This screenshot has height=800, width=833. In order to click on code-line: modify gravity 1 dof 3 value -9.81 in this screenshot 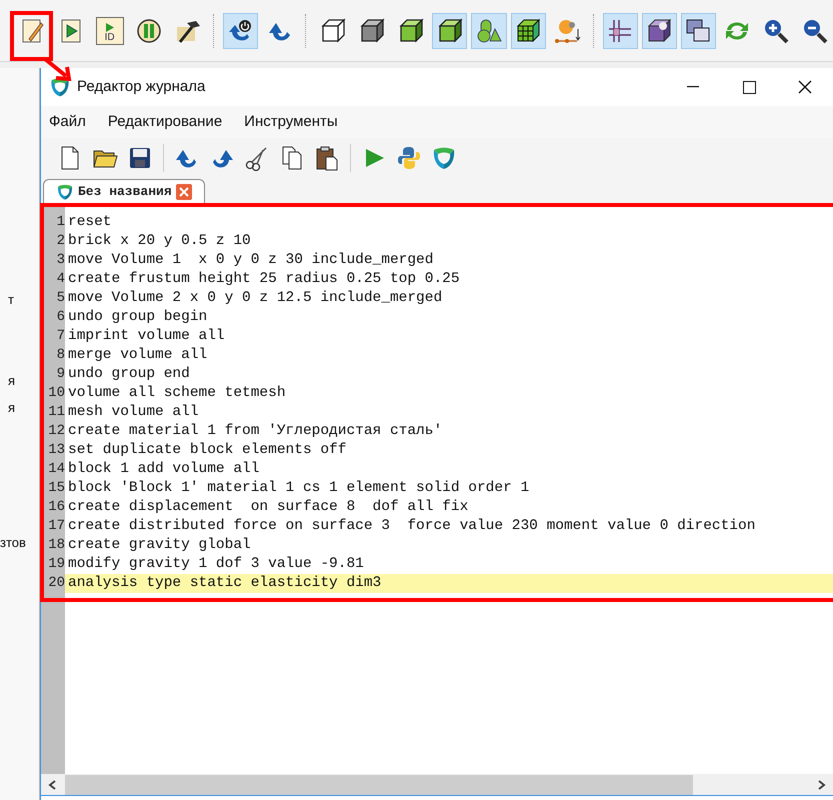, I will do `click(216, 564)`.